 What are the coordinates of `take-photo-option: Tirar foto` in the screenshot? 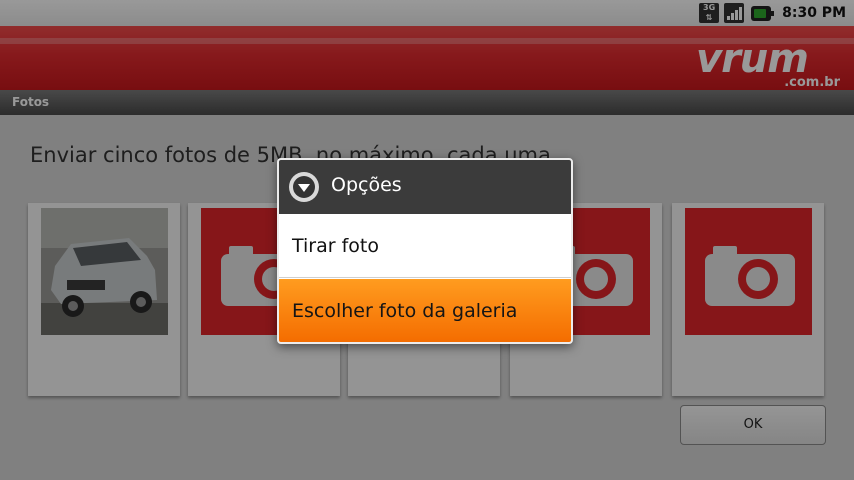 It's located at (425, 246).